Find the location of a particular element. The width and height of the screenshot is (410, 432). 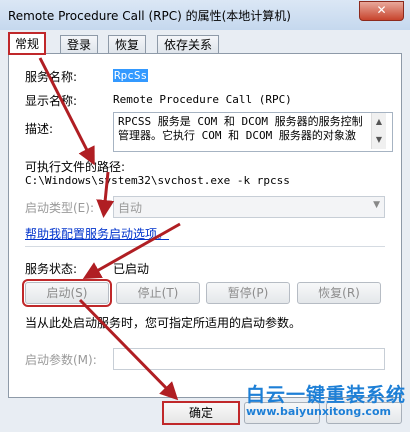

tab-strip: 常规 登录 恢复 依存关系 is located at coordinates (205, 43).